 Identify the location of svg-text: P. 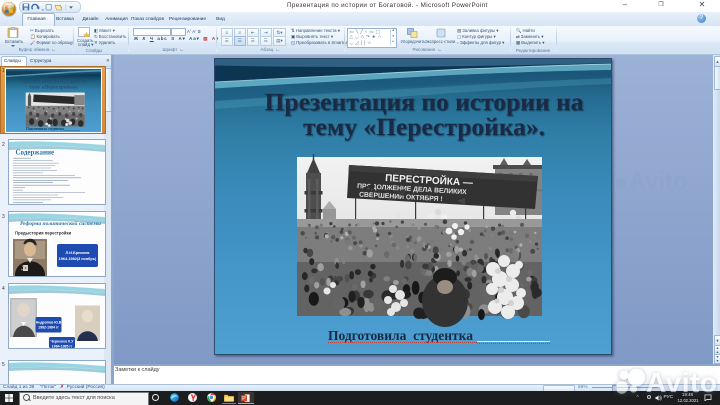
(244, 399).